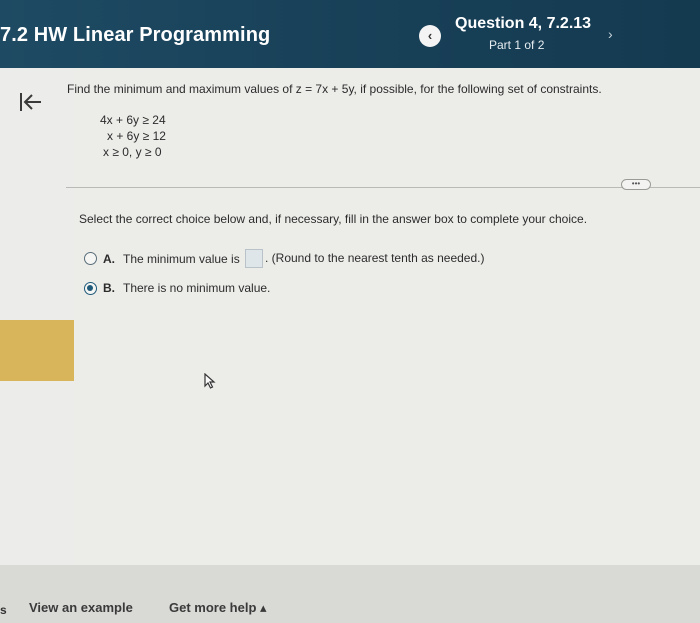 The height and width of the screenshot is (623, 700). I want to click on constraint-2: x + 6y ≥ 12, so click(136, 136).